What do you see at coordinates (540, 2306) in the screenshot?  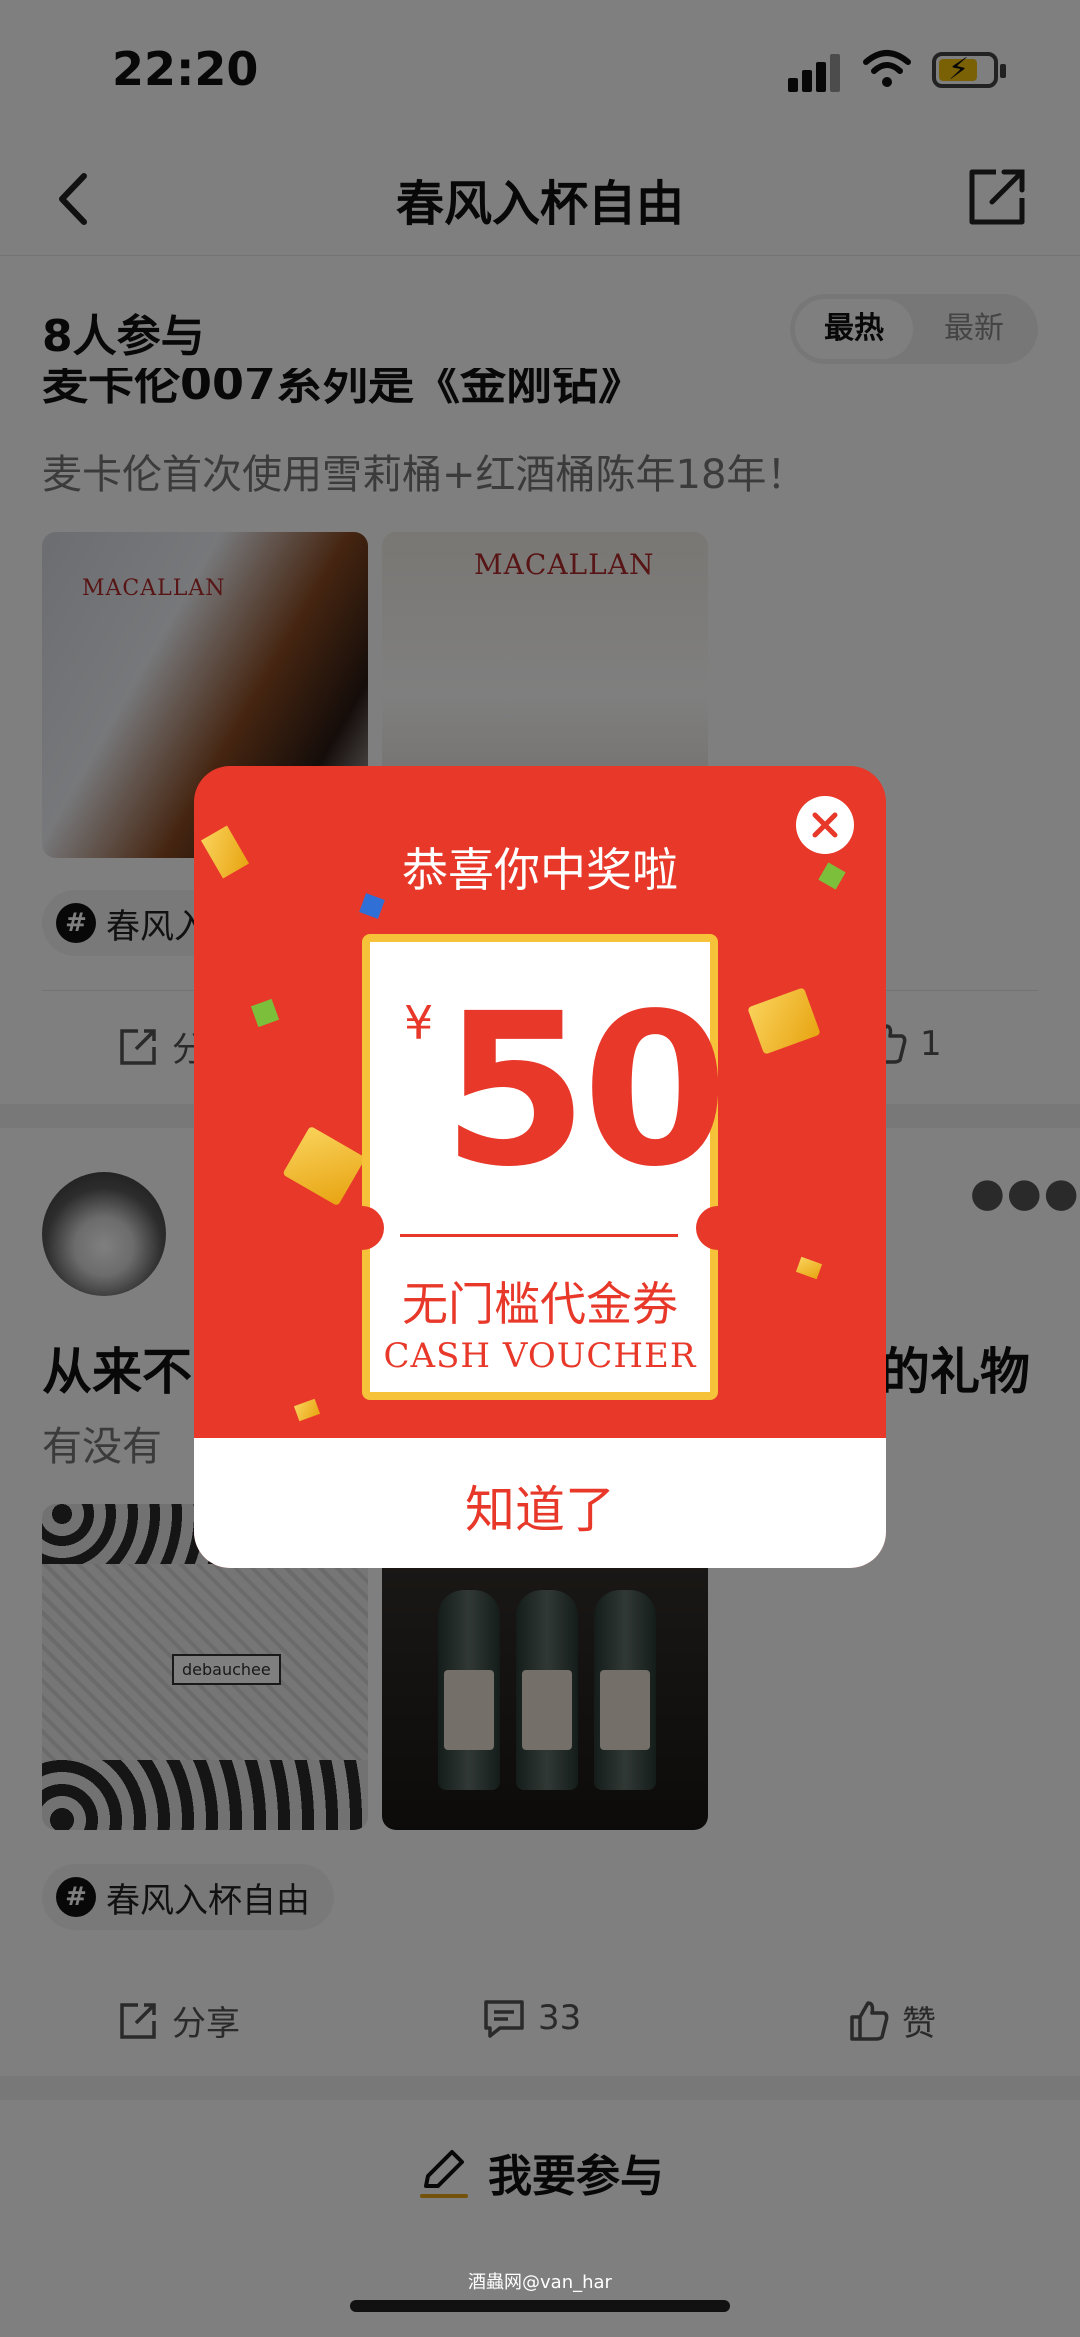 I see `home-indicator` at bounding box center [540, 2306].